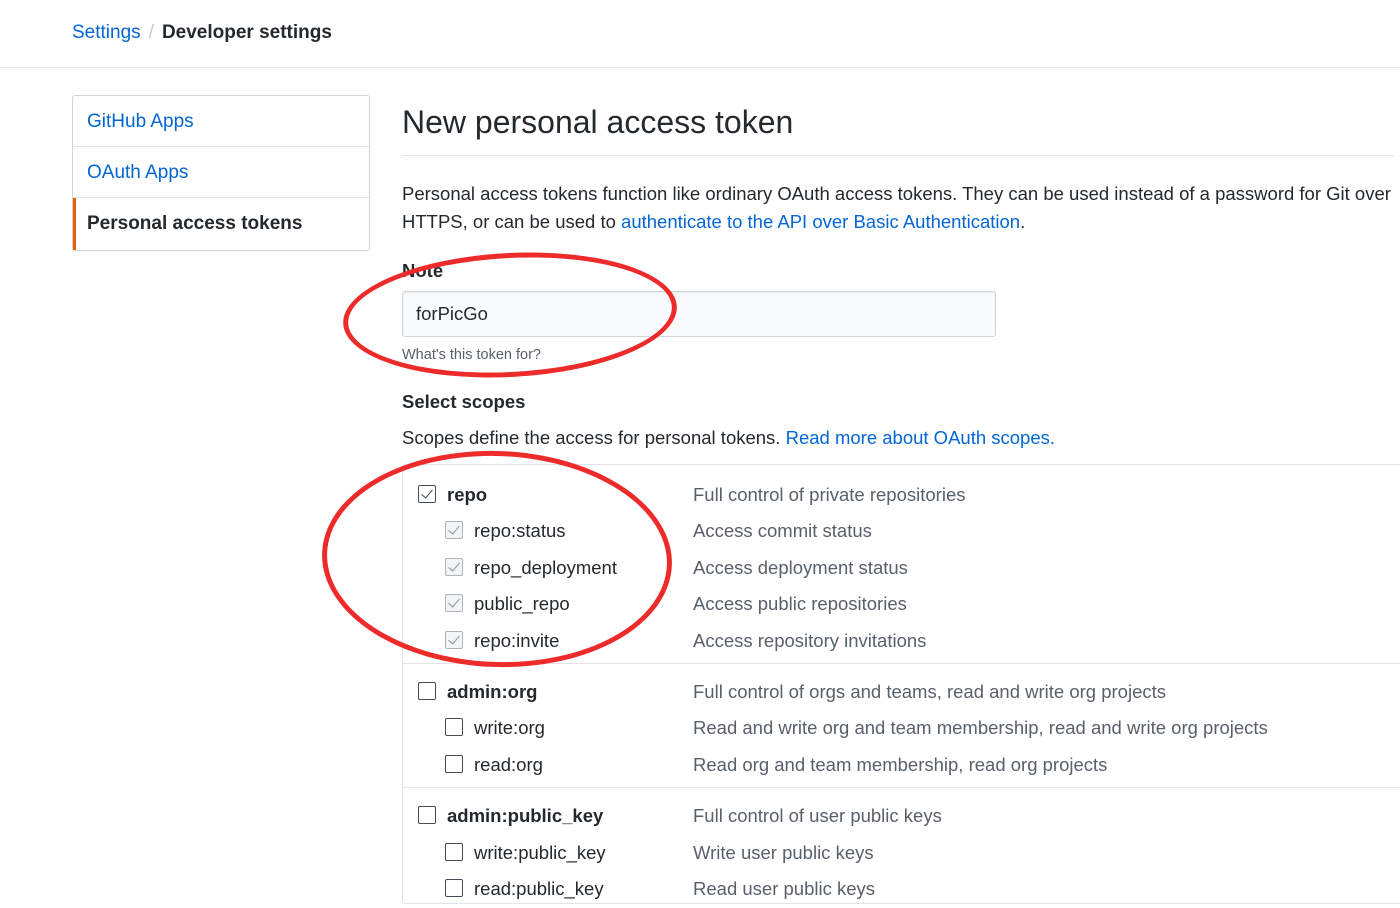 This screenshot has height=908, width=1400. Describe the element at coordinates (221, 224) in the screenshot. I see `sidebar-item-personal-access-tokens: Personal access tokens` at that location.